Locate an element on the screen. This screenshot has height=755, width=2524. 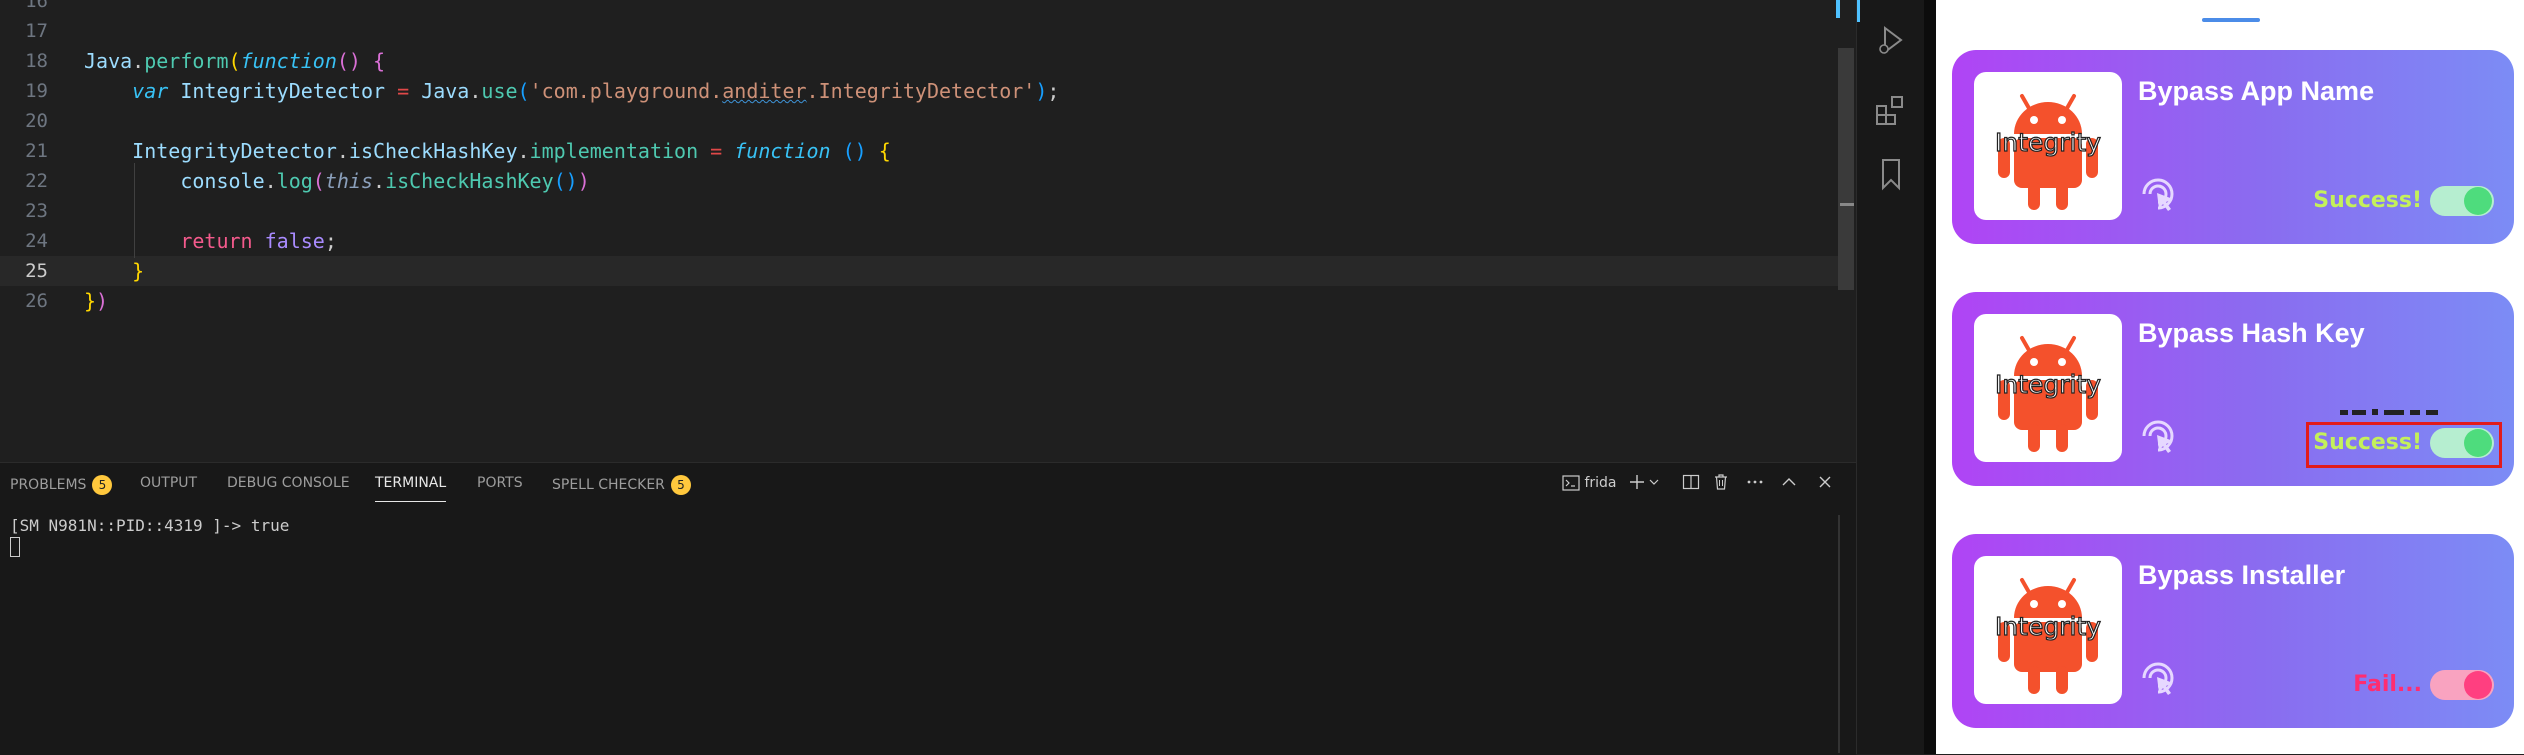
active-indicator is located at coordinates (1858, 11).